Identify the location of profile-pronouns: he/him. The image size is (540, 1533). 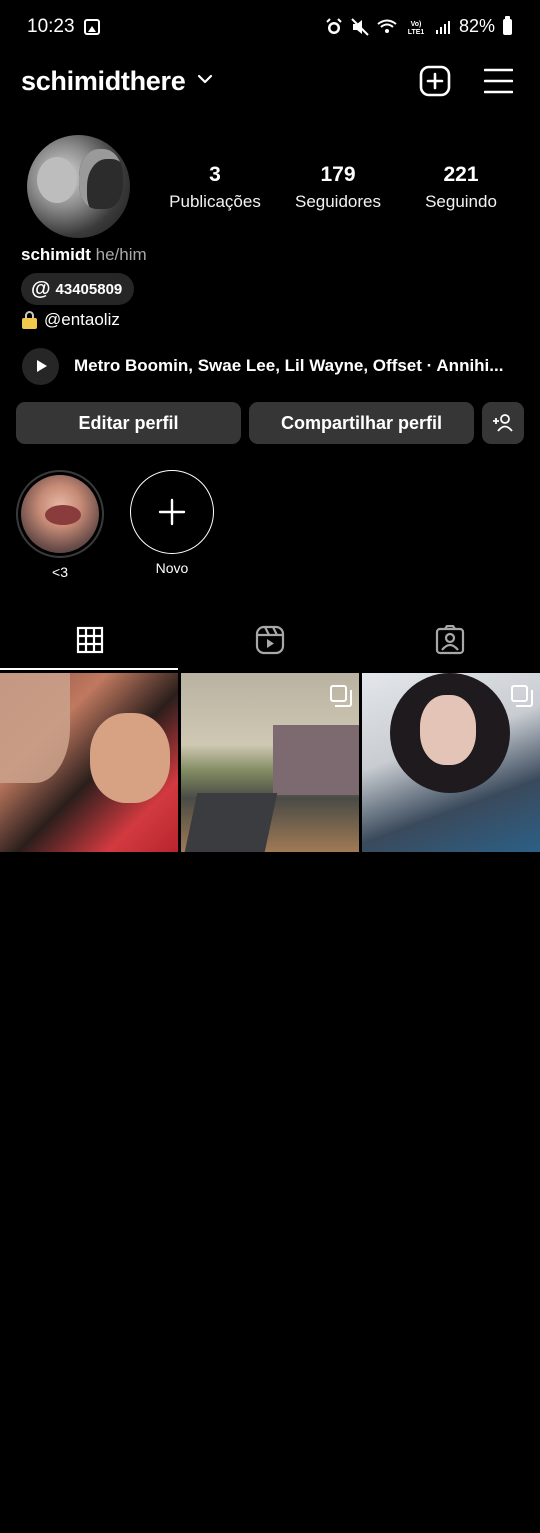
(121, 254).